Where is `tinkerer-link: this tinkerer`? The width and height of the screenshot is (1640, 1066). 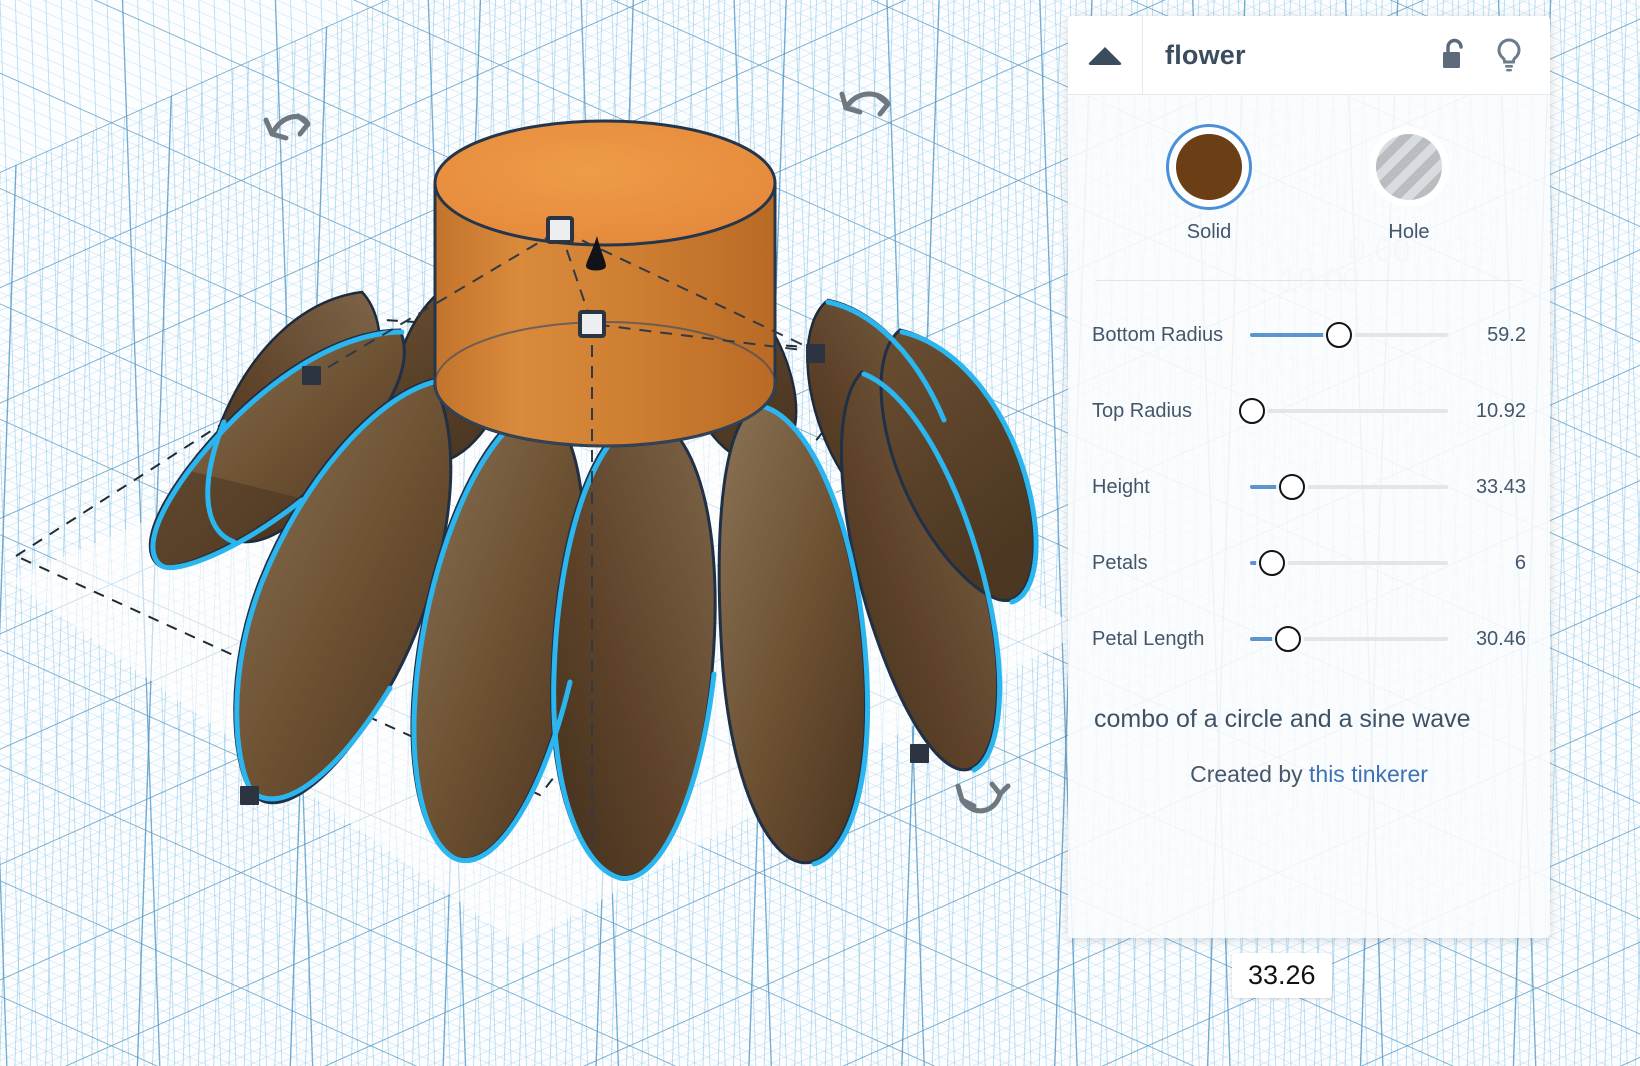
tinkerer-link: this tinkerer is located at coordinates (1368, 774).